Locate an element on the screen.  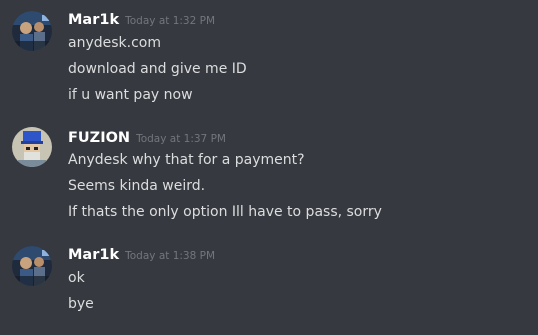
message-header: FUZION Today at 1:37 PM is located at coordinates (147, 138).